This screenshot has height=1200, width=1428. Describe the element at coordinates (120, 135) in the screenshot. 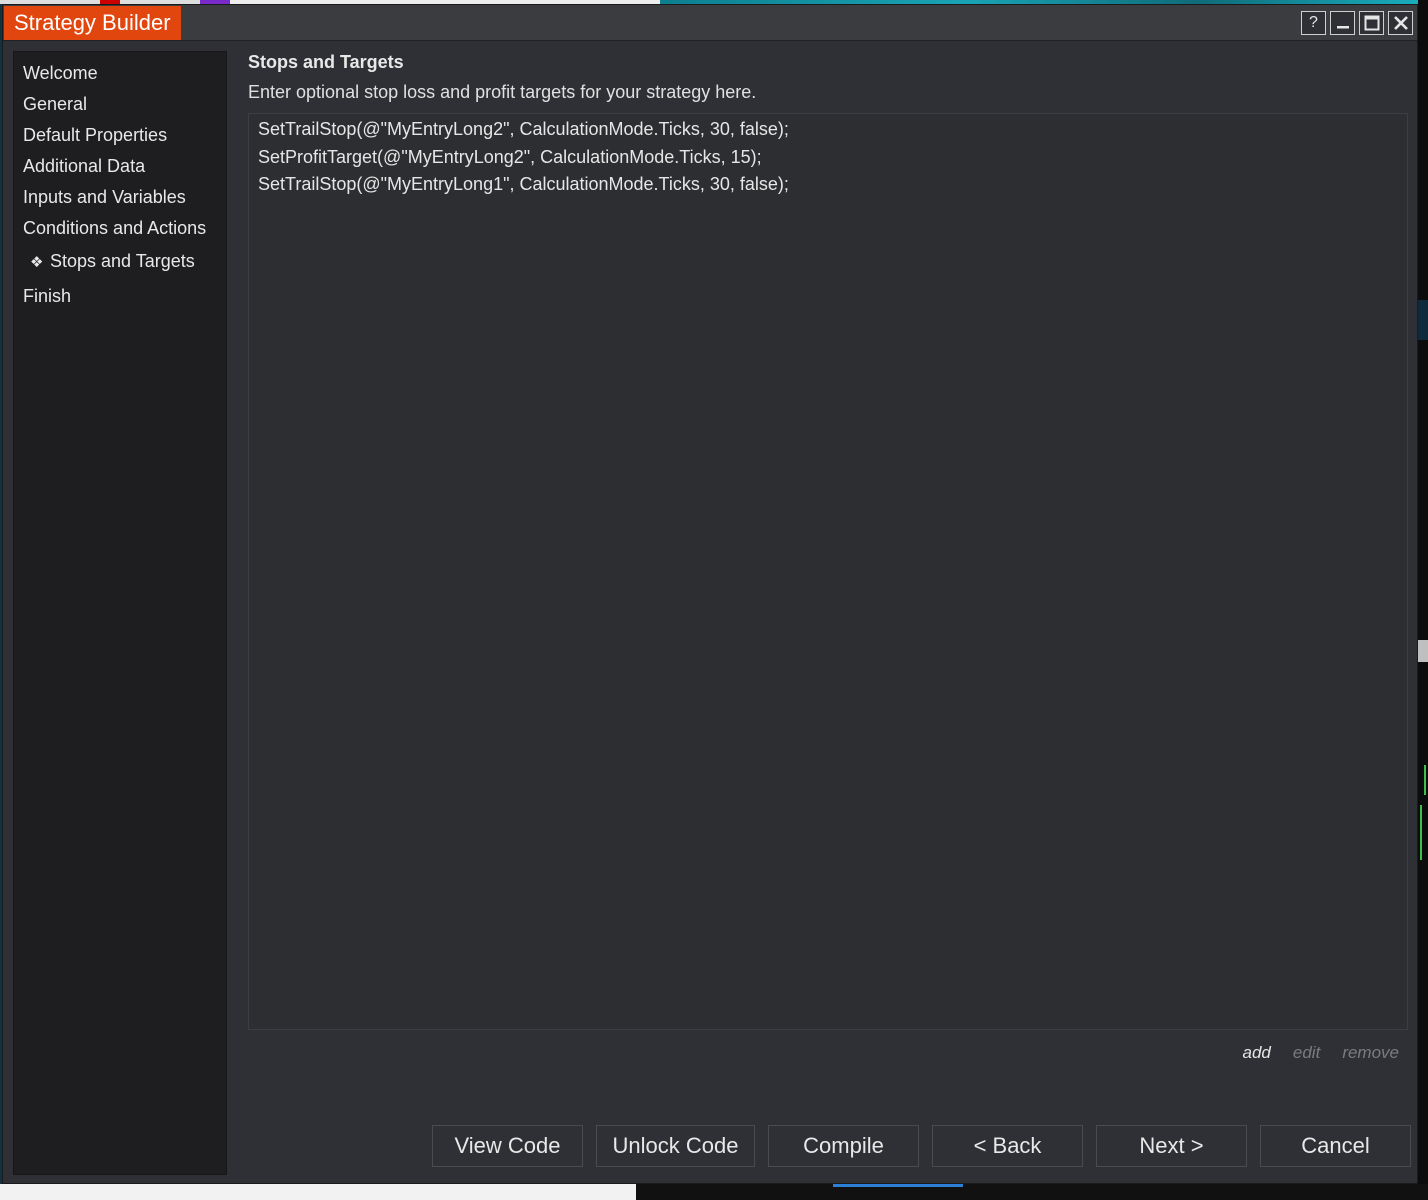

I see `sidebar-item-default-properties: Default Properties` at that location.